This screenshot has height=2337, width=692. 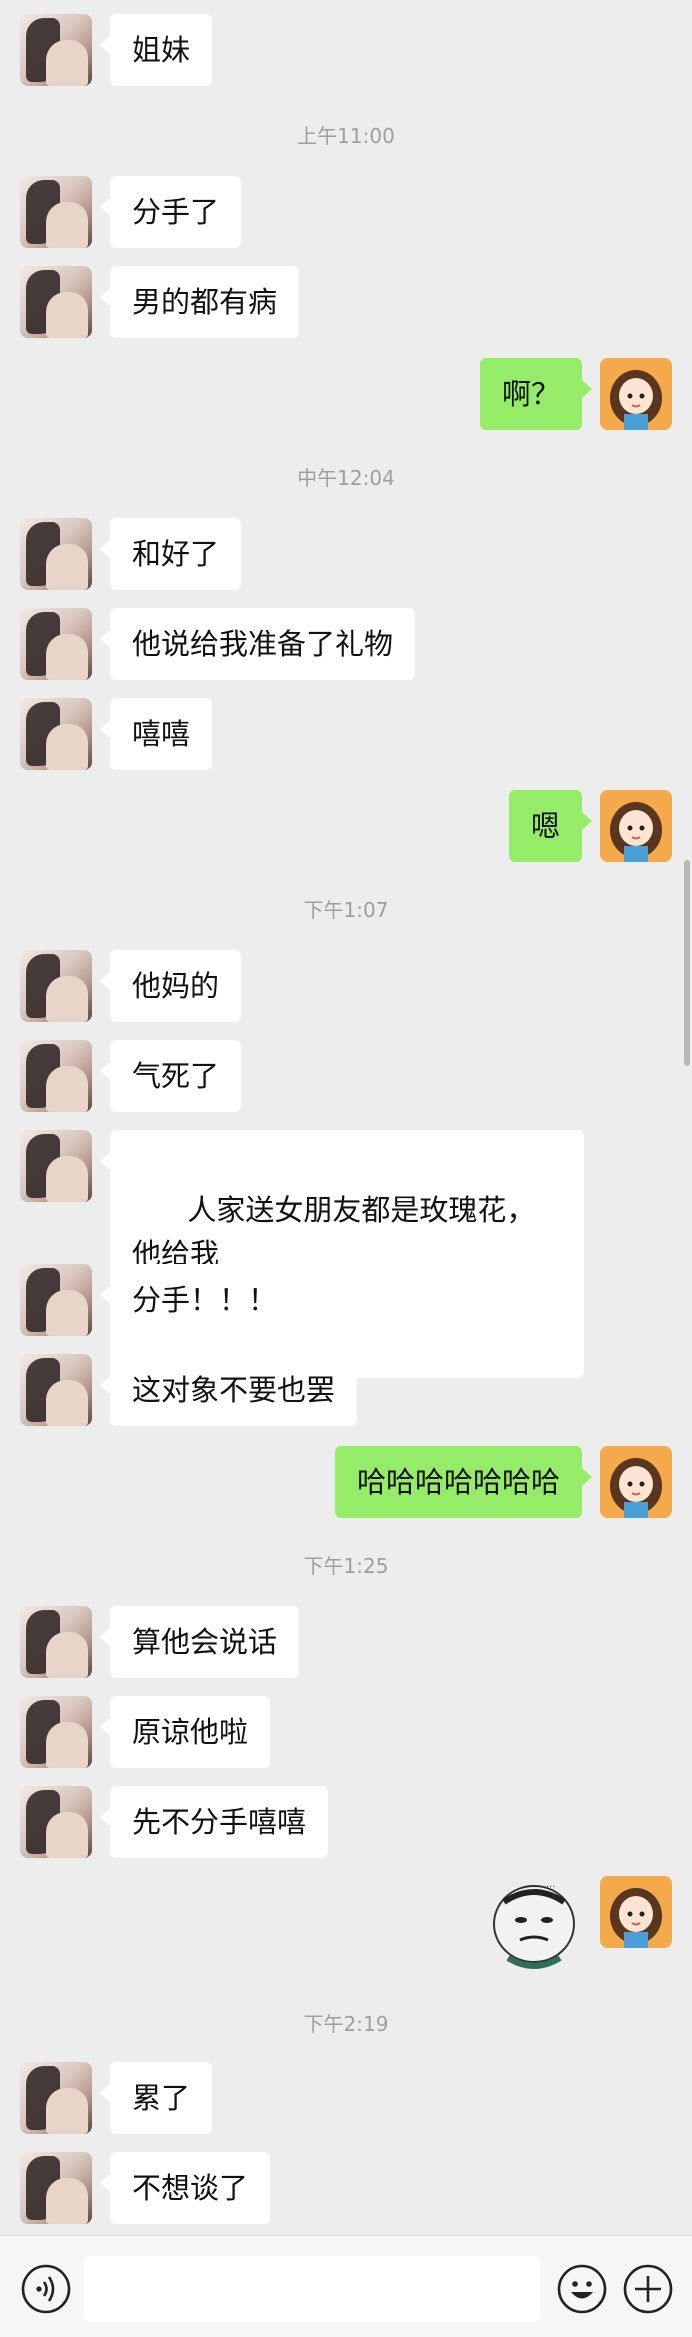 I want to click on message-bubble: 姐妹, so click(x=156, y=50).